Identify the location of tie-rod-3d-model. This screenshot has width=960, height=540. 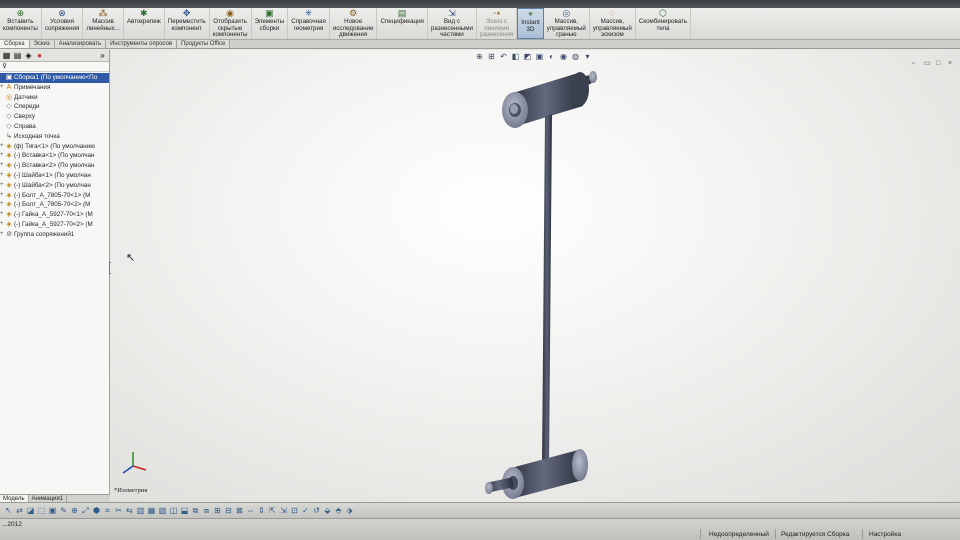
(553, 285).